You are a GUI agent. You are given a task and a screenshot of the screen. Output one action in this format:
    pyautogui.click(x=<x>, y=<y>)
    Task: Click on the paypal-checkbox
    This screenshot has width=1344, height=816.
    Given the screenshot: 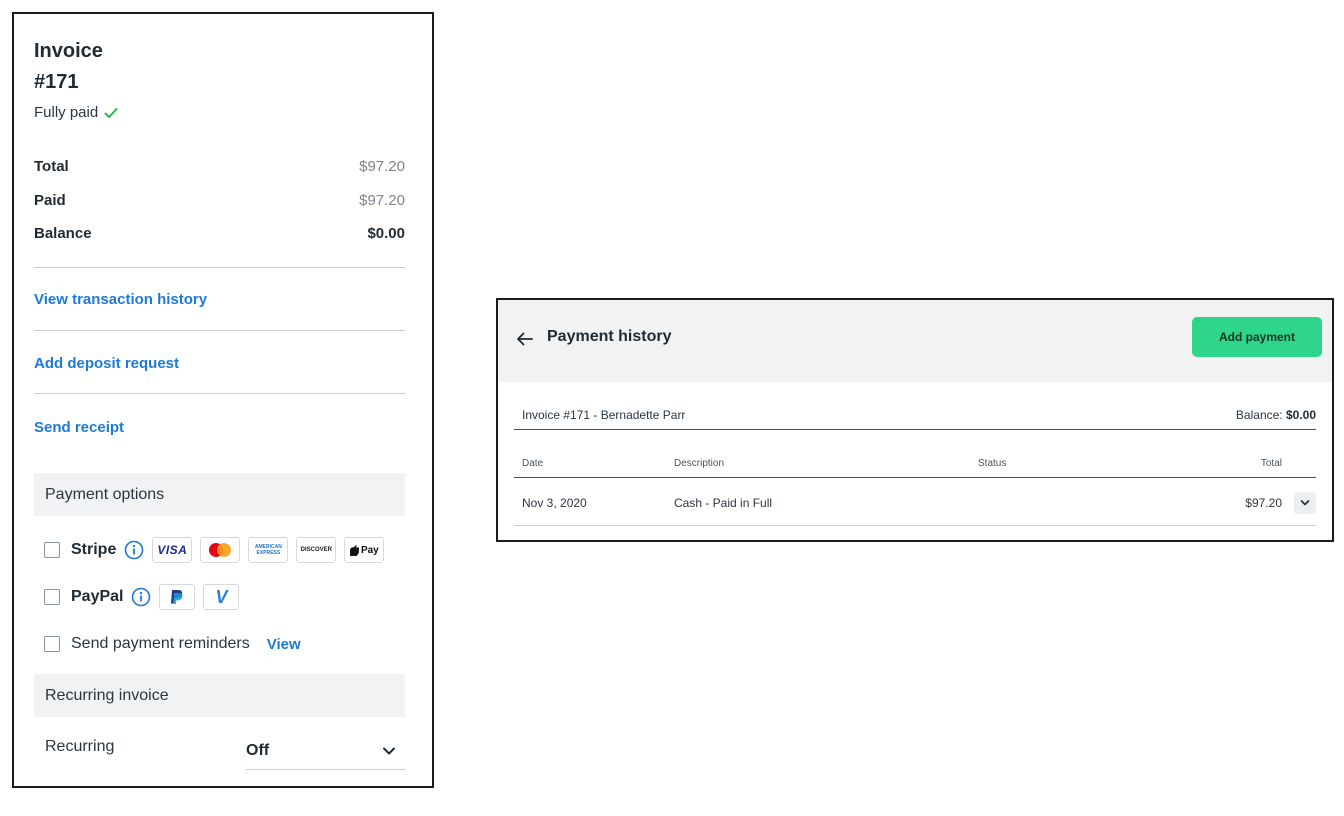 What is the action you would take?
    pyautogui.click(x=52, y=597)
    